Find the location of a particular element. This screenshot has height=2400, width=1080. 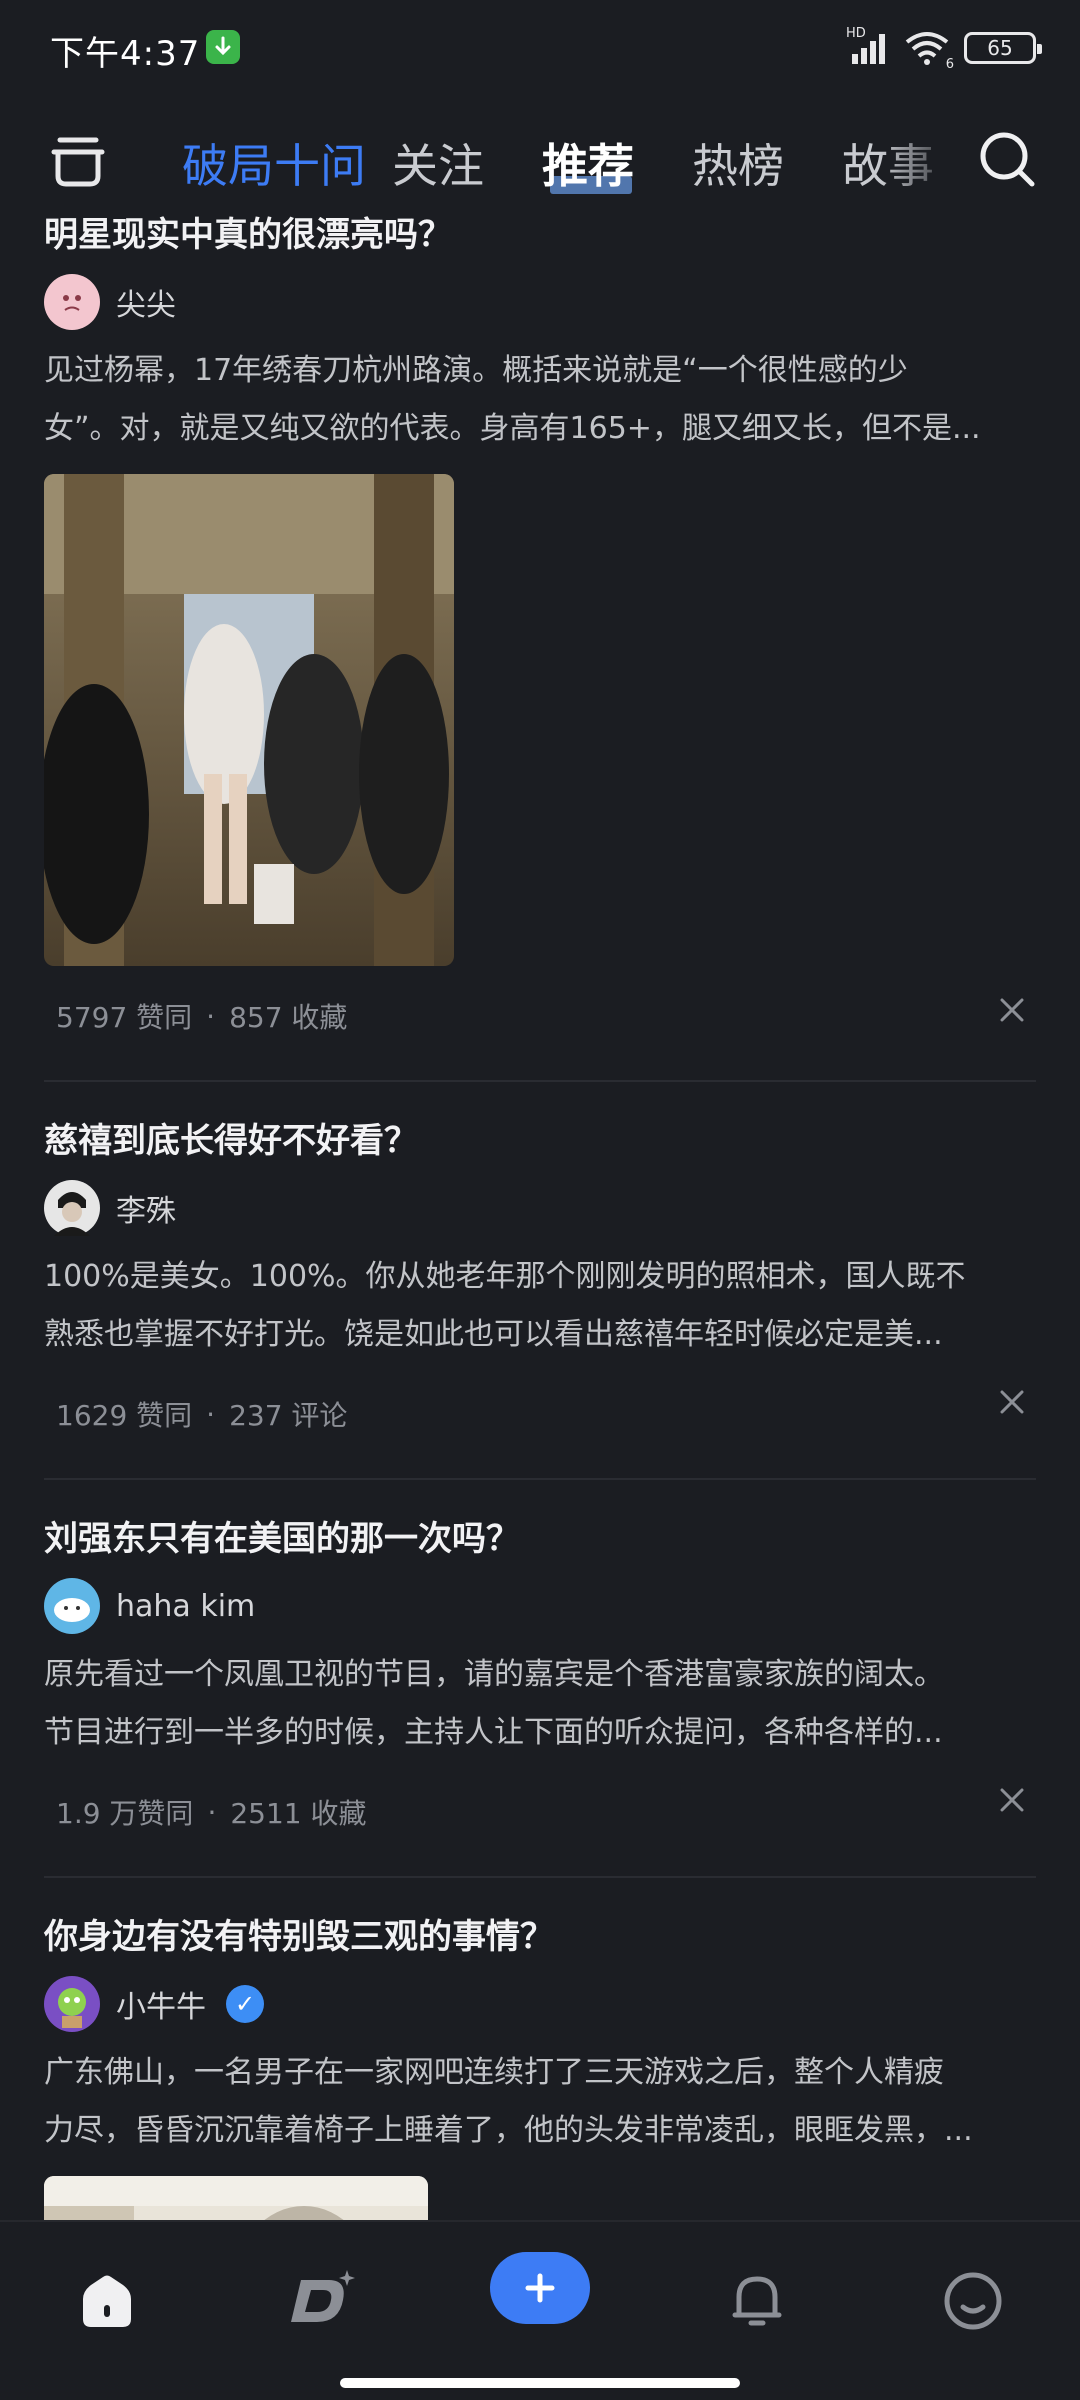

create-button is located at coordinates (540, 2288).